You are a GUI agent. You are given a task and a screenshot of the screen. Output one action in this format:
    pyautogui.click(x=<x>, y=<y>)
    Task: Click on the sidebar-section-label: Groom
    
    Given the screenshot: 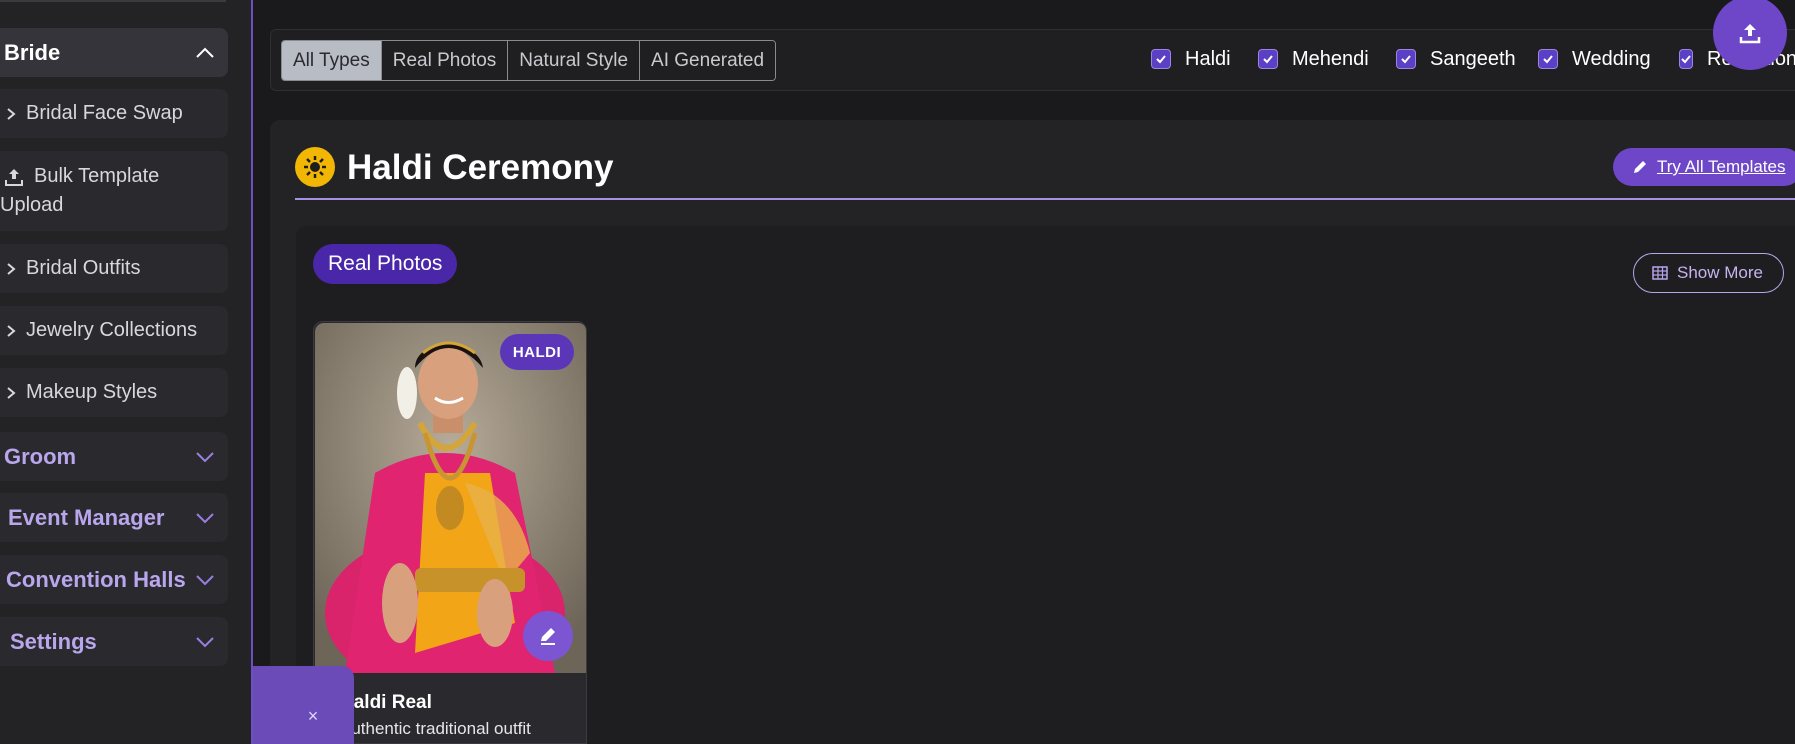 What is the action you would take?
    pyautogui.click(x=40, y=456)
    